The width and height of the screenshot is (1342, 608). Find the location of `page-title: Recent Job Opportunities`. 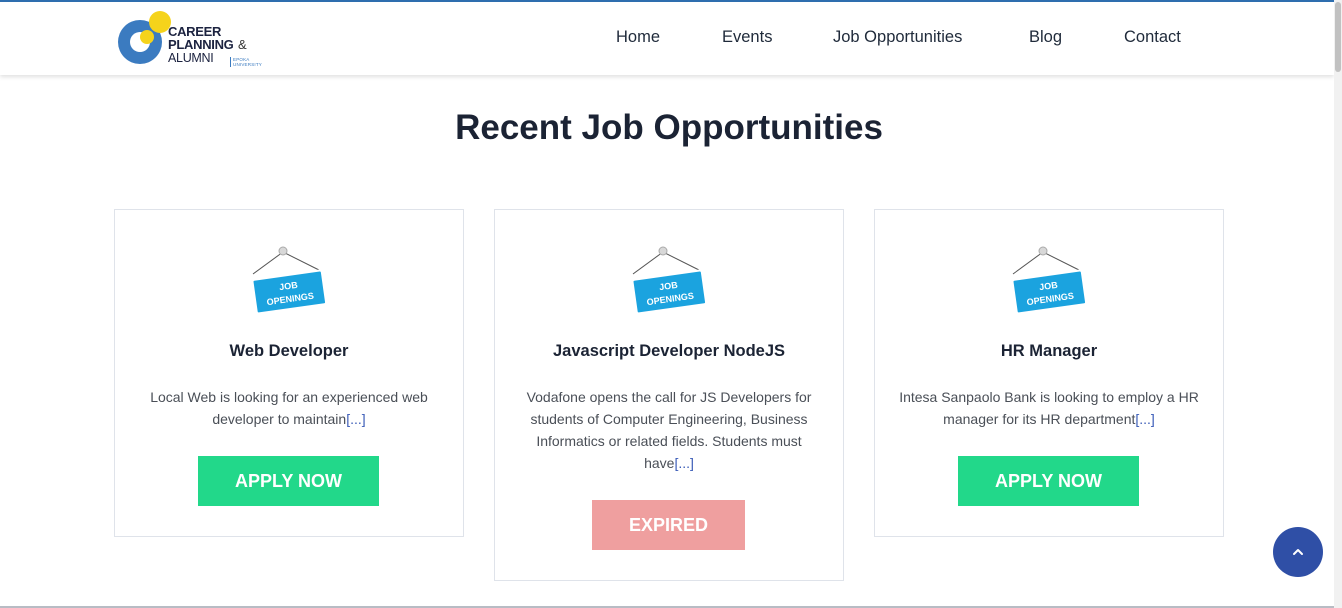

page-title: Recent Job Opportunities is located at coordinates (669, 127).